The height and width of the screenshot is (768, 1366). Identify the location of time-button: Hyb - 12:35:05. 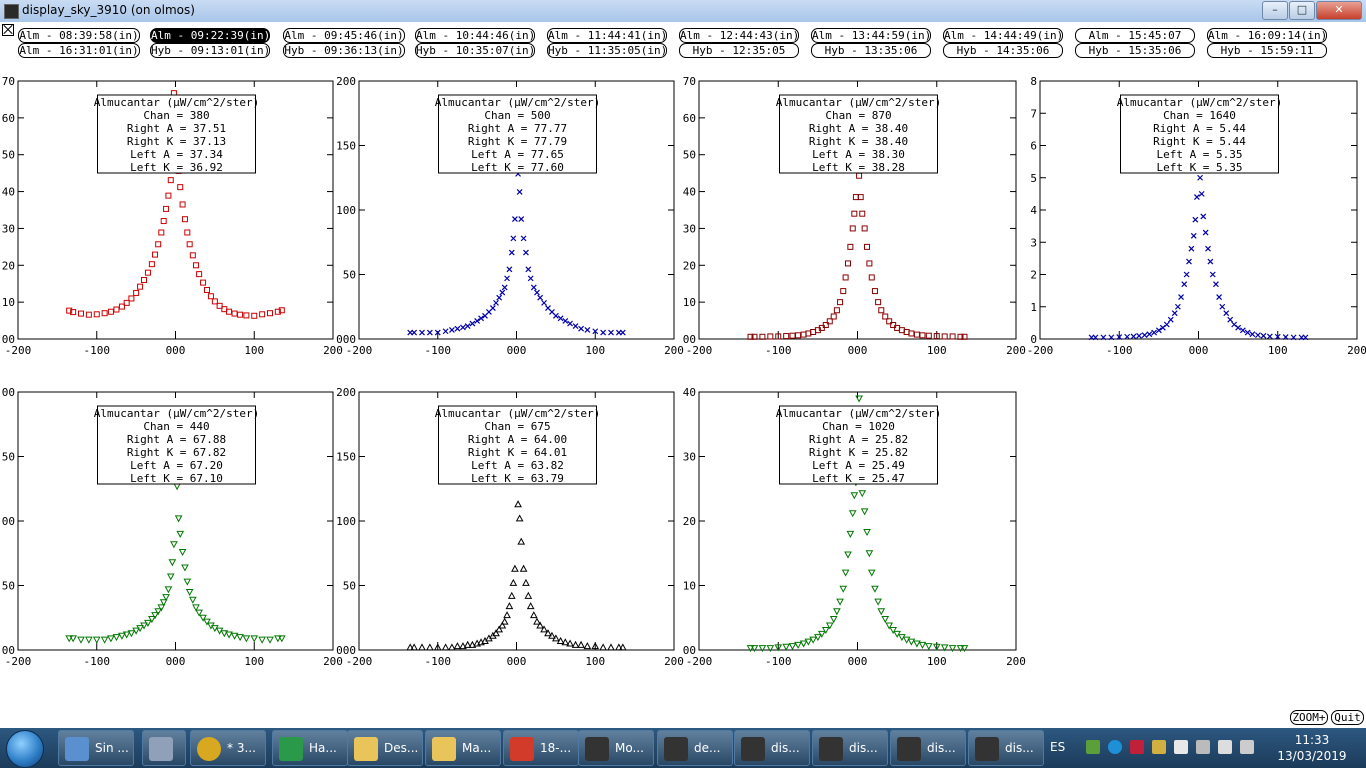
(739, 50).